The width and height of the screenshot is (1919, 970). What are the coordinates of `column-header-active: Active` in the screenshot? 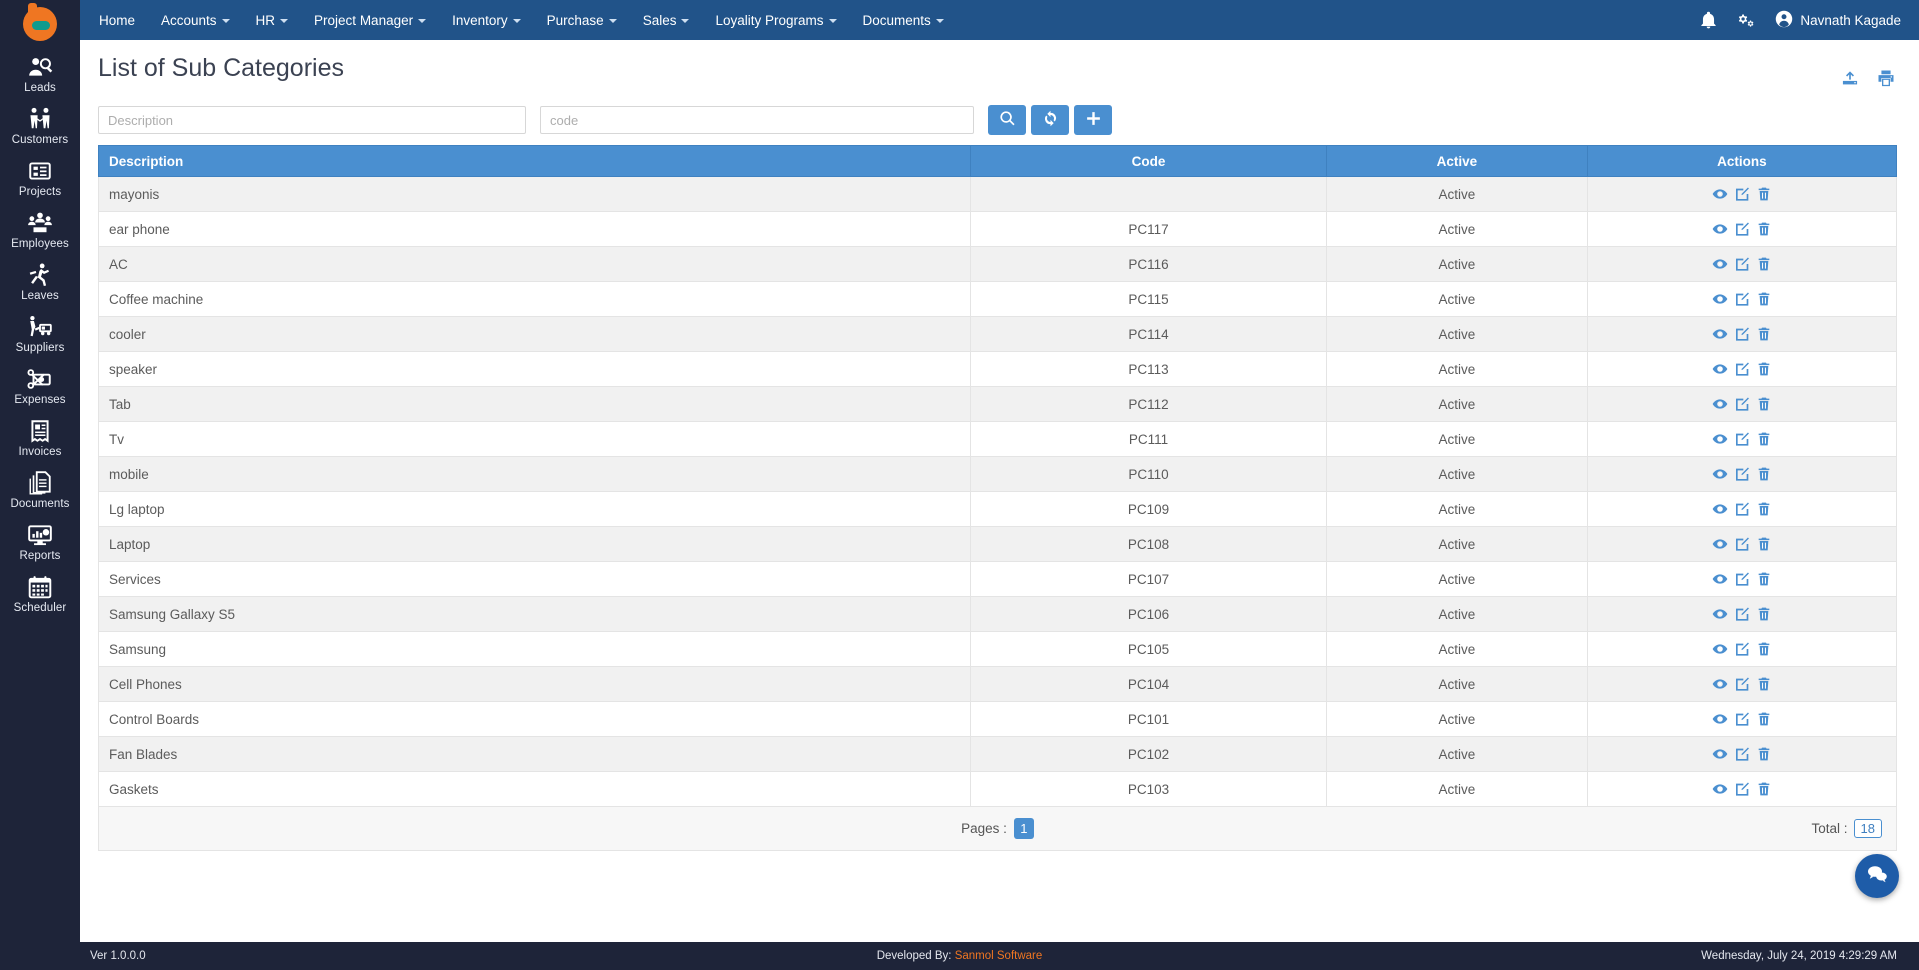 It's located at (1457, 161).